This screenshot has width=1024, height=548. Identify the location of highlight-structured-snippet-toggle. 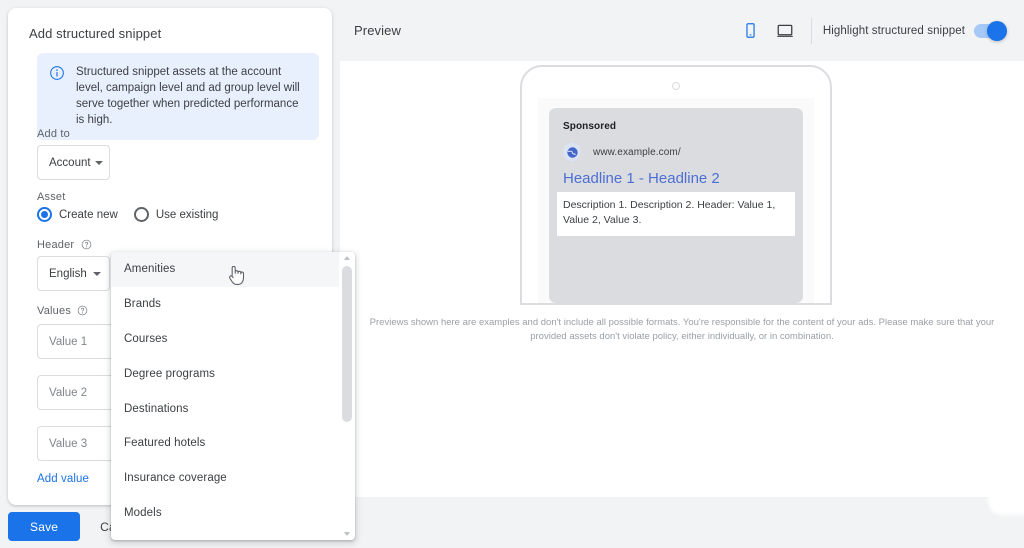
(990, 30).